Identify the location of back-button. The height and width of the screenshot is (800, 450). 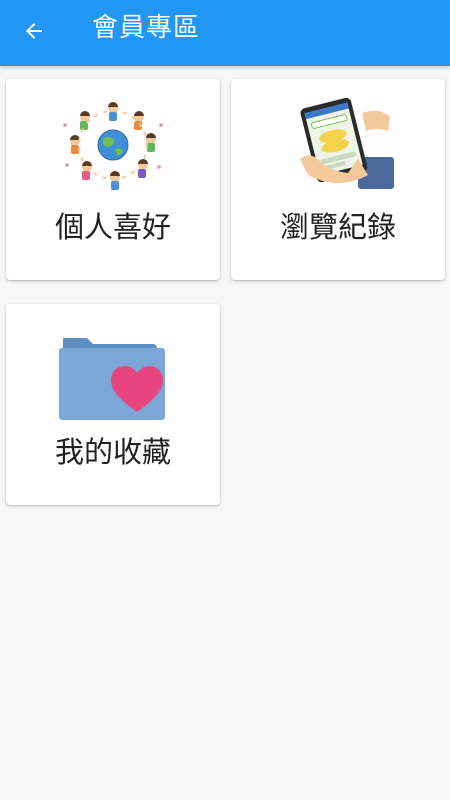
(34, 33).